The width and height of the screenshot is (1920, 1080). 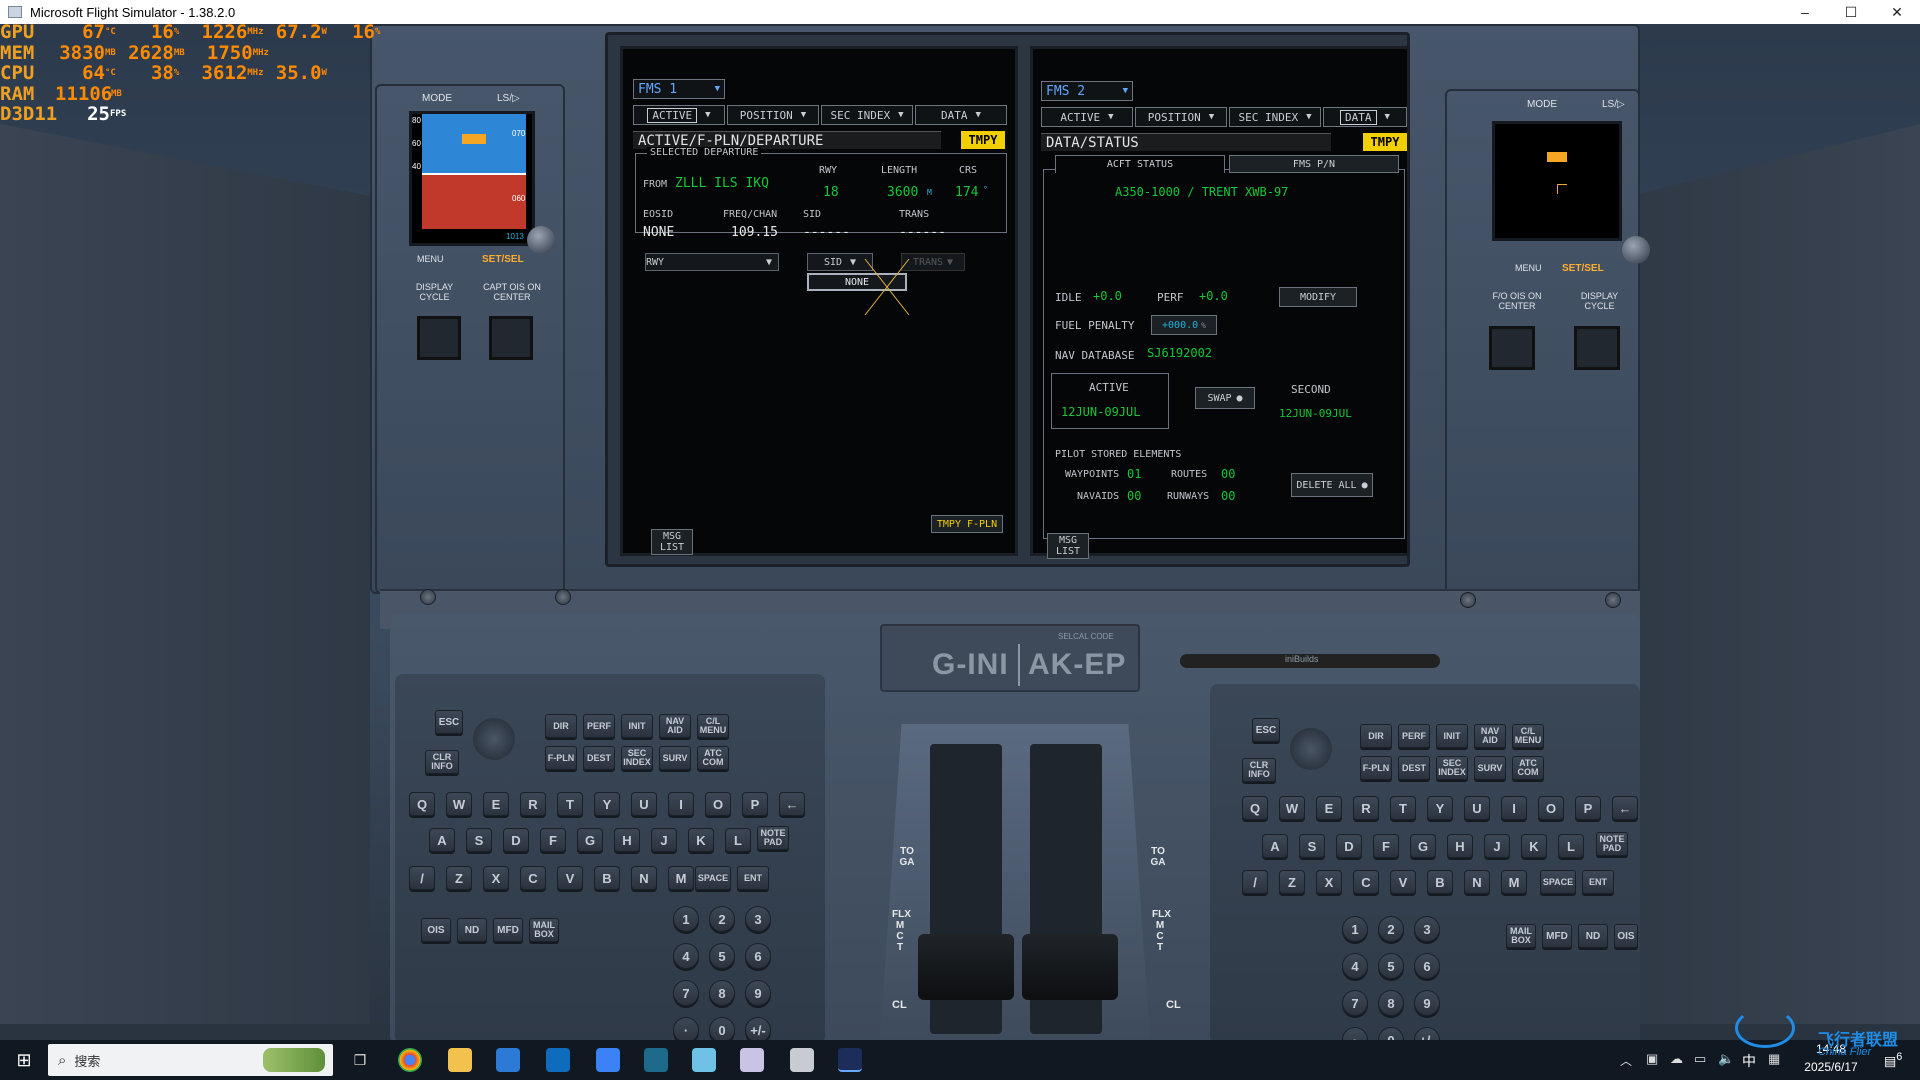 I want to click on left-key-q-6: U, so click(x=644, y=804).